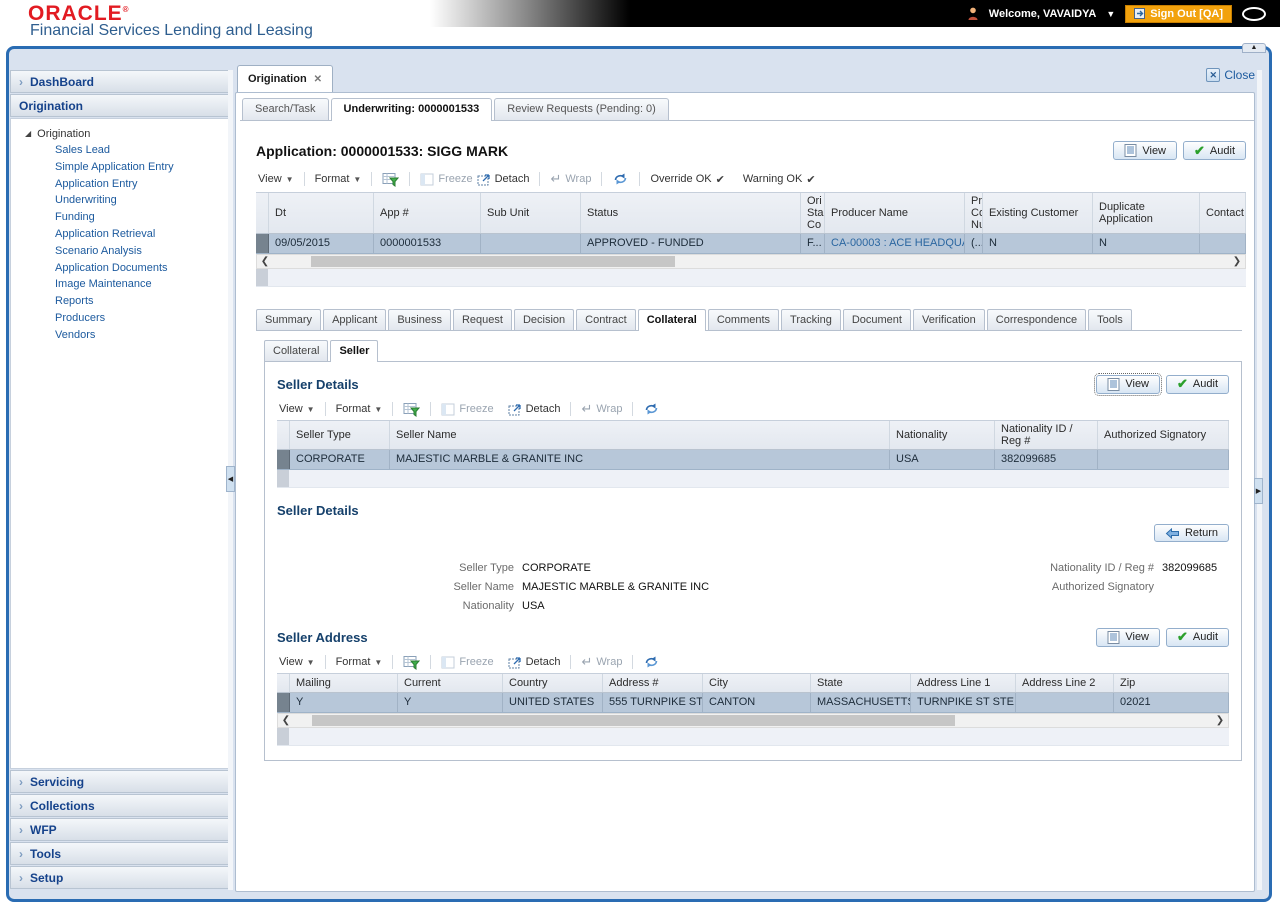 Image resolution: width=1280 pixels, height=906 pixels. What do you see at coordinates (811, 319) in the screenshot?
I see `tab-tracking: Tracking` at bounding box center [811, 319].